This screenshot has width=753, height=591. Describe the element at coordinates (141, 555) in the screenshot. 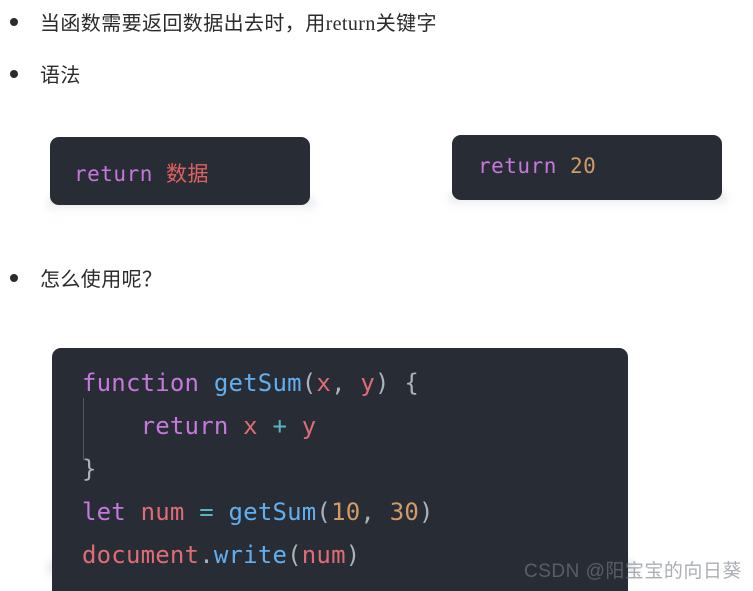

I see `code-token-variable: document` at that location.